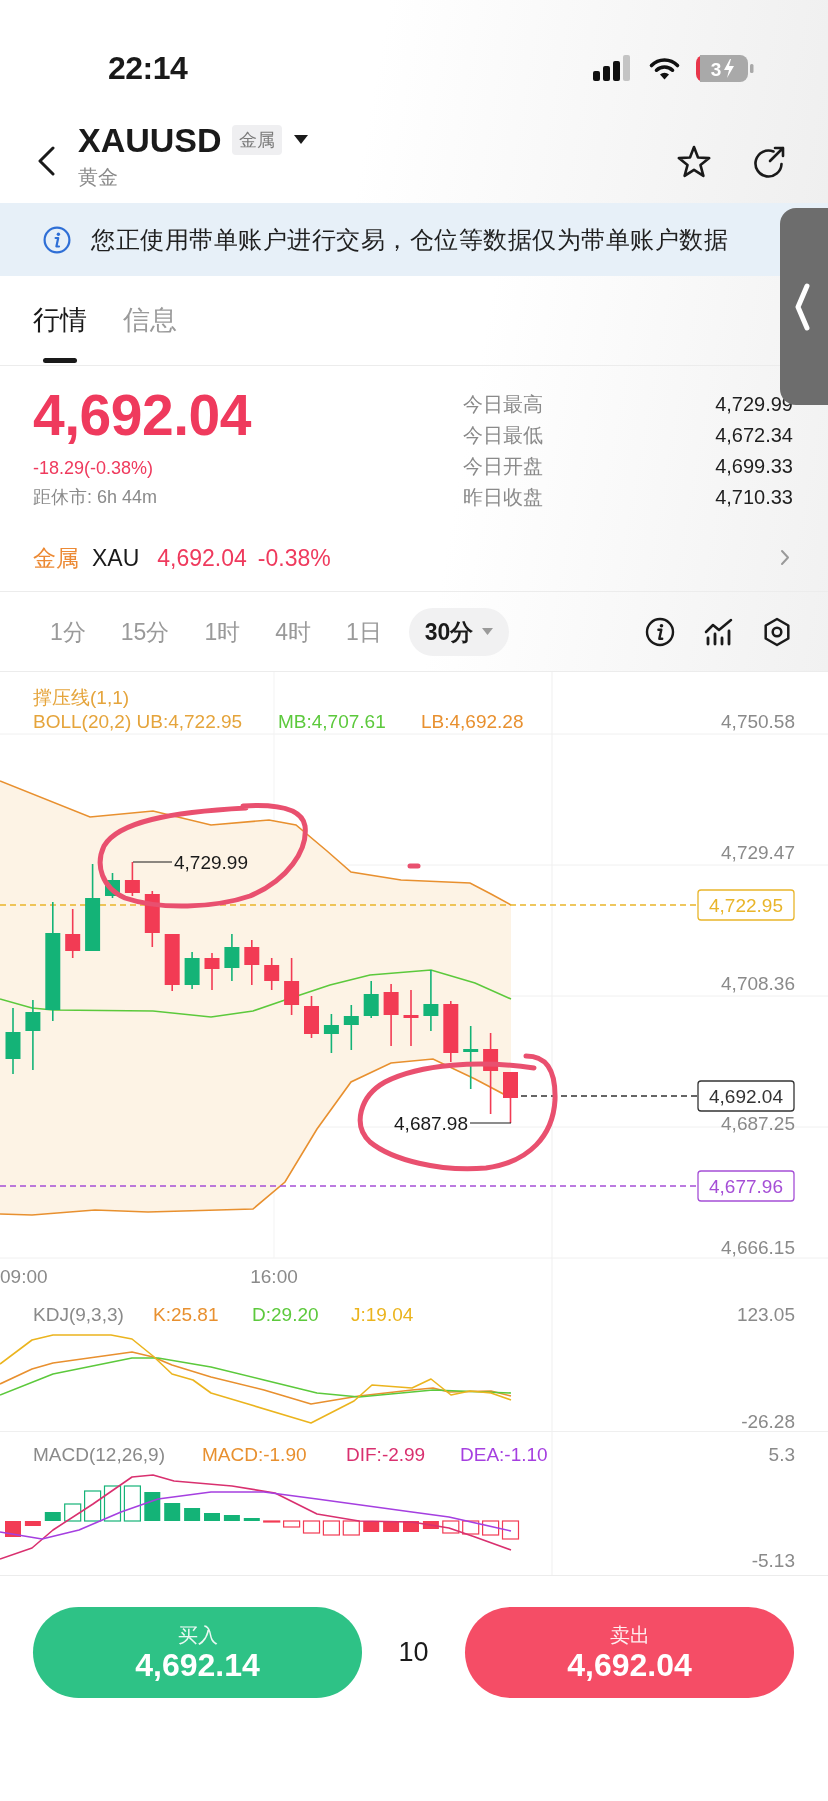 Image resolution: width=828 pixels, height=1801 pixels. I want to click on star-icon, so click(694, 161).